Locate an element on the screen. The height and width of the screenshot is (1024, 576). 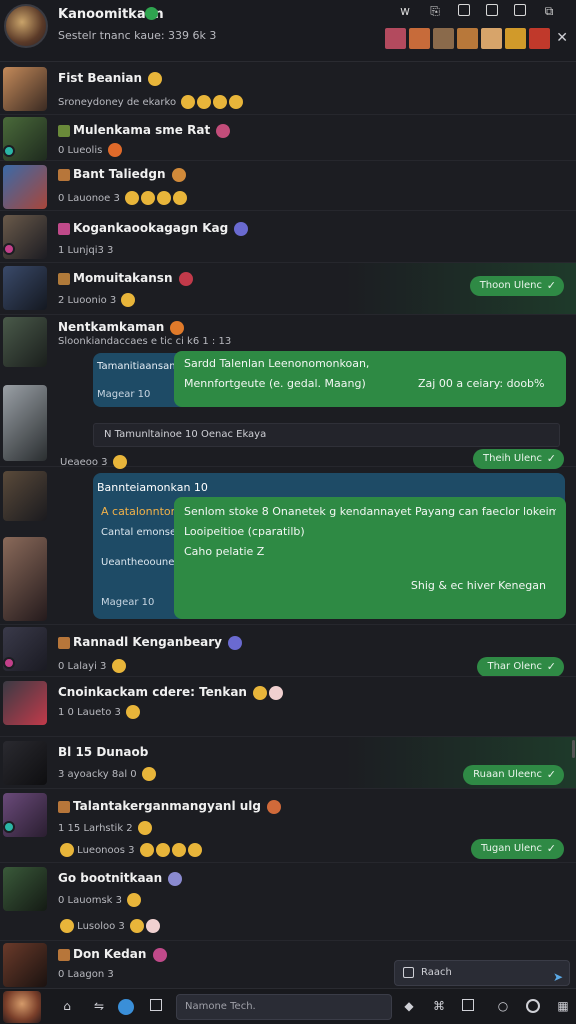
chat-name: Rannadl Kenganbeary is located at coordinates (150, 642).